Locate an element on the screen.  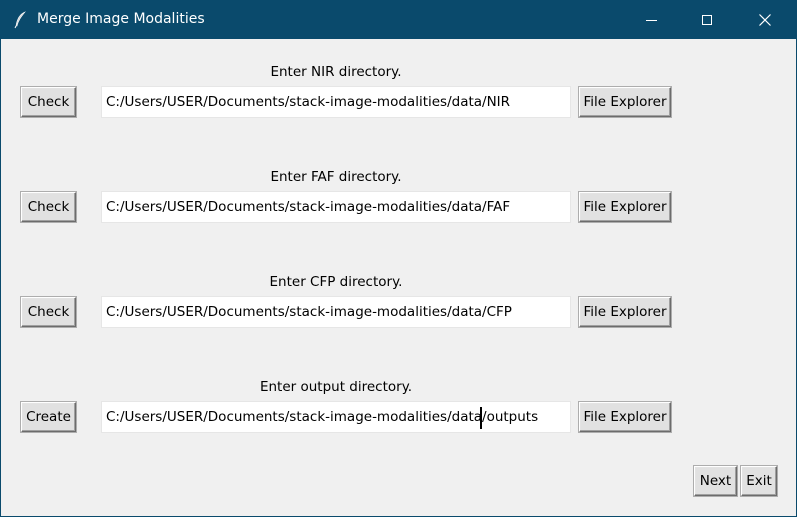
faf-directory-label: Enter FAF directory. is located at coordinates (336, 177).